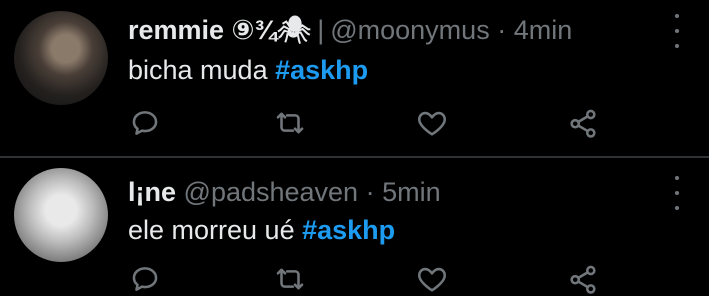 Image resolution: width=709 pixels, height=296 pixels. Describe the element at coordinates (219, 30) in the screenshot. I see `display-name: remmie ⑨¾🕷` at that location.